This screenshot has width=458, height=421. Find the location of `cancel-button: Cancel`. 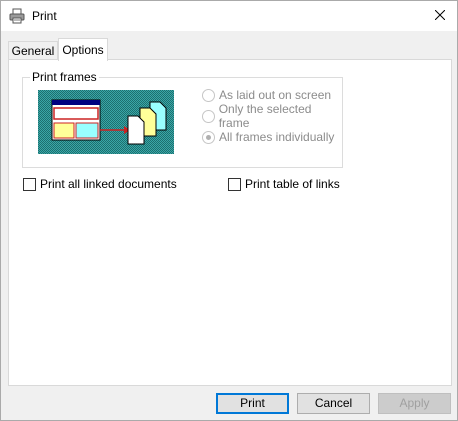

cancel-button: Cancel is located at coordinates (333, 403).